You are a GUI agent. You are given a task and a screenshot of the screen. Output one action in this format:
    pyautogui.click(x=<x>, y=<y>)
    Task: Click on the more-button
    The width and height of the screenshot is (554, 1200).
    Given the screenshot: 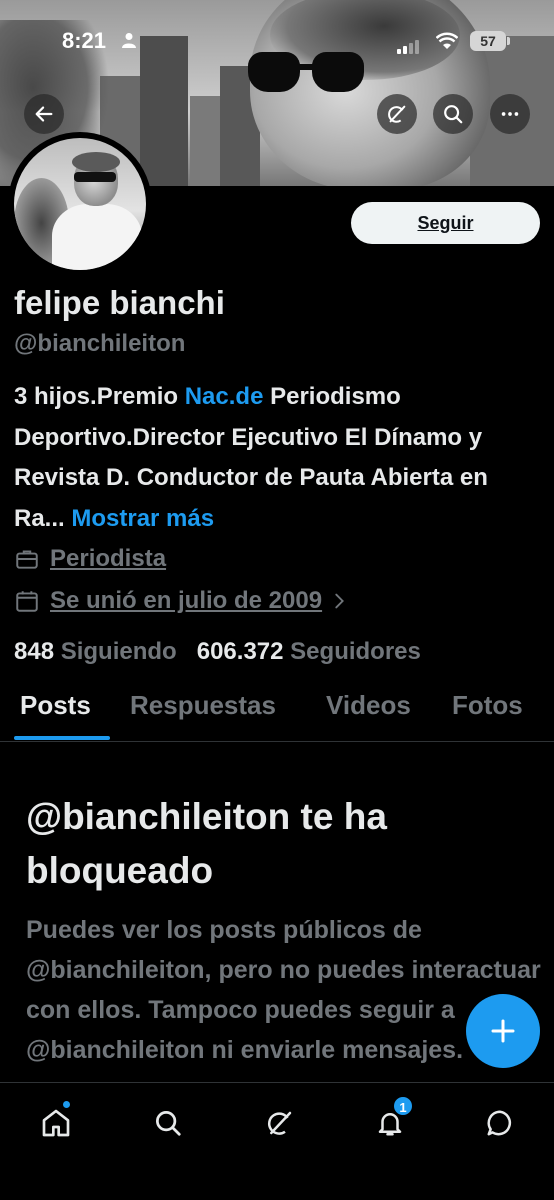 What is the action you would take?
    pyautogui.click(x=510, y=114)
    